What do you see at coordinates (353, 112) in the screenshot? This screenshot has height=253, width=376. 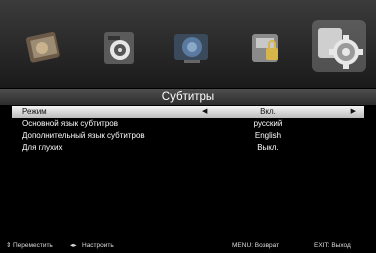 I see `arrow-right-icon: ▶` at bounding box center [353, 112].